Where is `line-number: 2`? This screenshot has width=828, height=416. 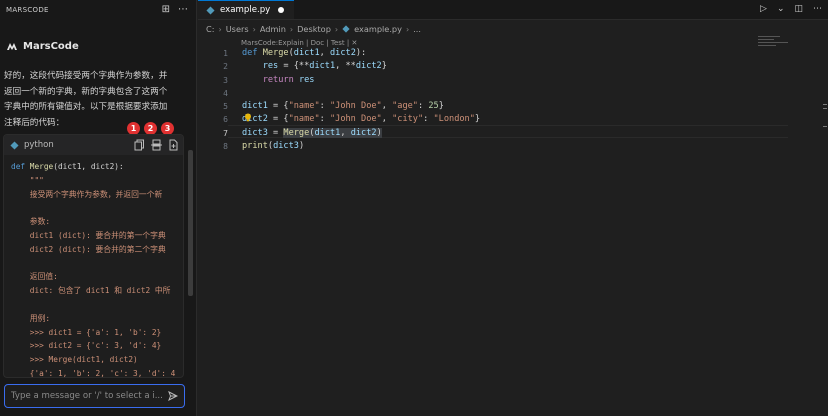 line-number: 2 is located at coordinates (225, 67).